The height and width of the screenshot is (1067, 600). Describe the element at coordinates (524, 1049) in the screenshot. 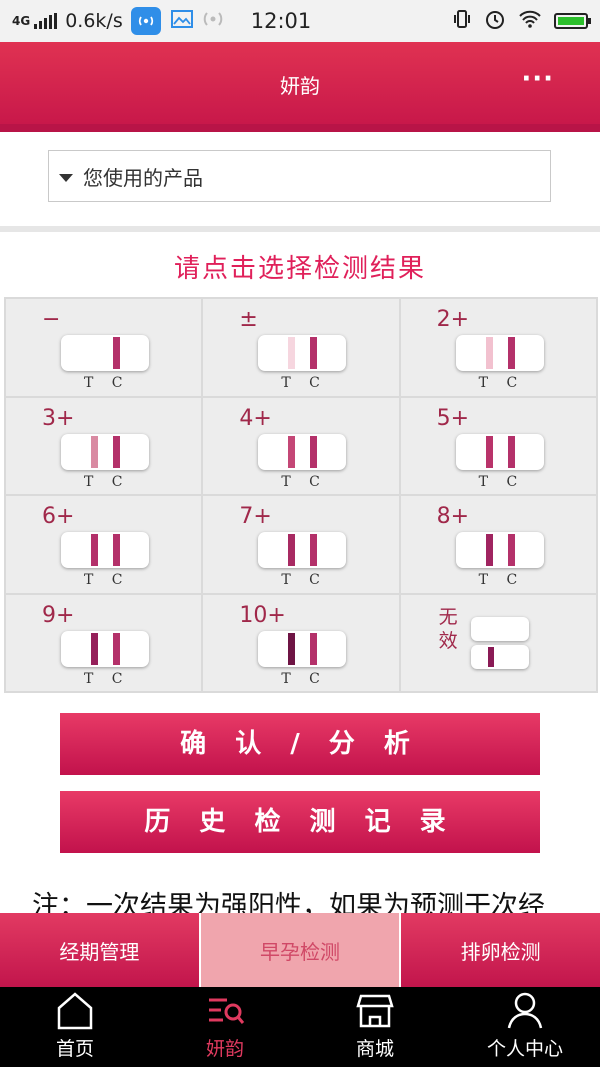

I see `nav-label: 个人中心` at that location.